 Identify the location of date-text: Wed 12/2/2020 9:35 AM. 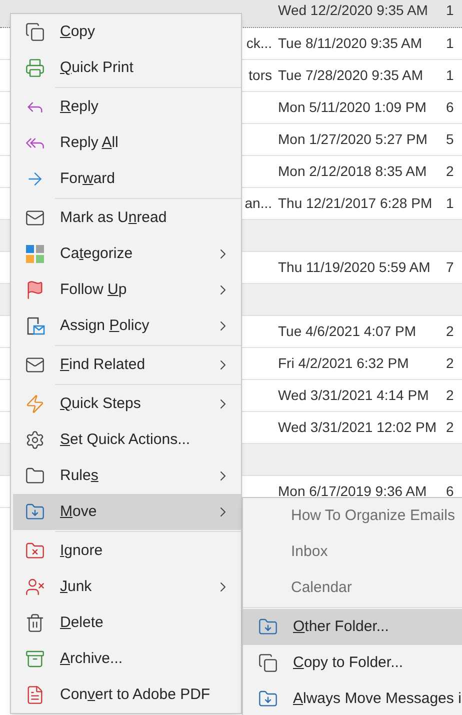
(353, 10).